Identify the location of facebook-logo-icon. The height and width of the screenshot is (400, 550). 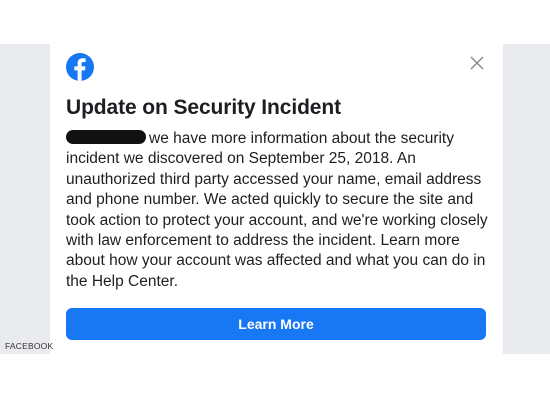
(80, 67).